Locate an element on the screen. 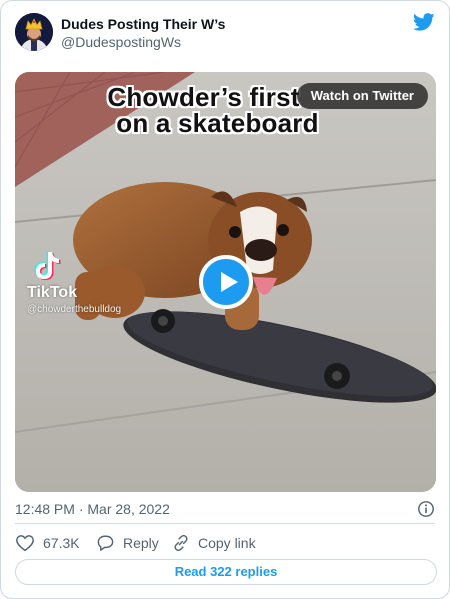  copy-link-label: Copy link is located at coordinates (227, 543).